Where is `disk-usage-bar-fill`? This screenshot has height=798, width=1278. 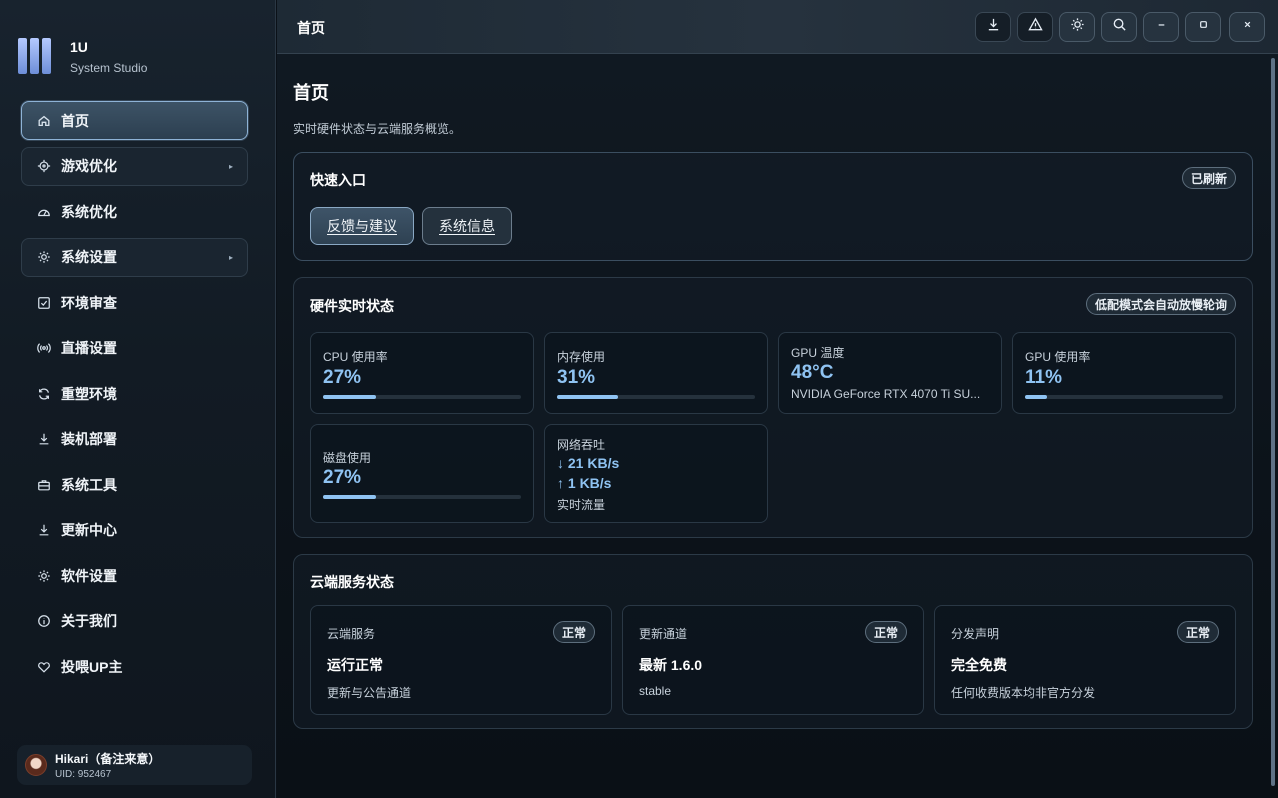
disk-usage-bar-fill is located at coordinates (350, 497).